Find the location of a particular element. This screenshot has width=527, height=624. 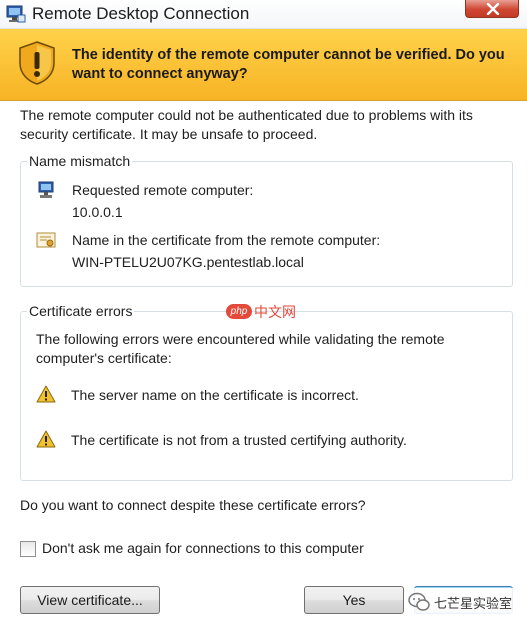

warning-shield-icon is located at coordinates (37, 63).